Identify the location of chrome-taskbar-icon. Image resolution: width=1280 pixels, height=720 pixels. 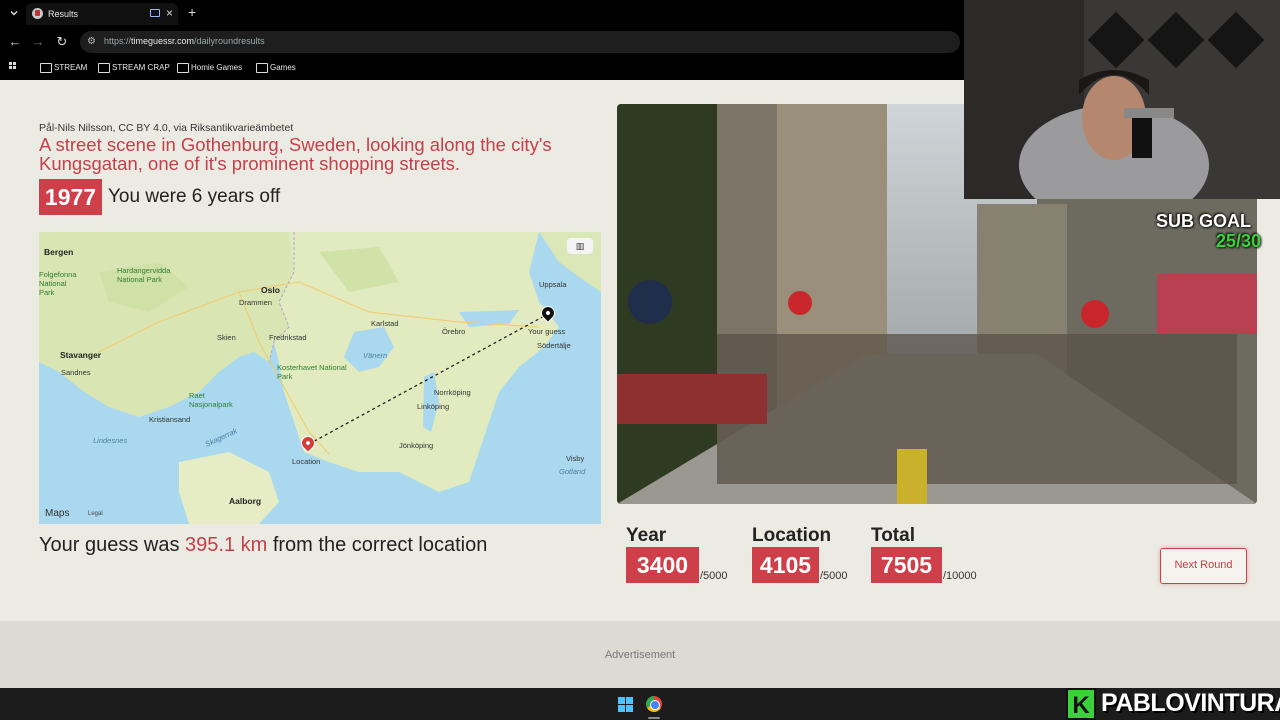
(654, 704).